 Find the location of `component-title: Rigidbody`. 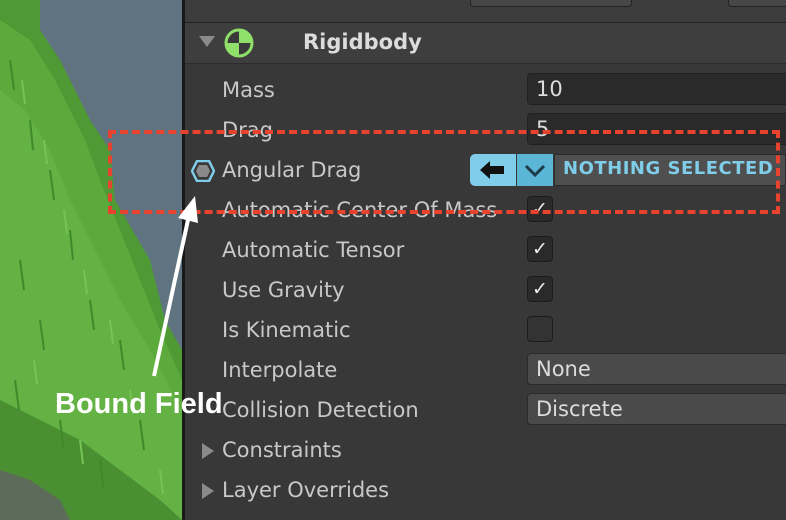

component-title: Rigidbody is located at coordinates (362, 42).